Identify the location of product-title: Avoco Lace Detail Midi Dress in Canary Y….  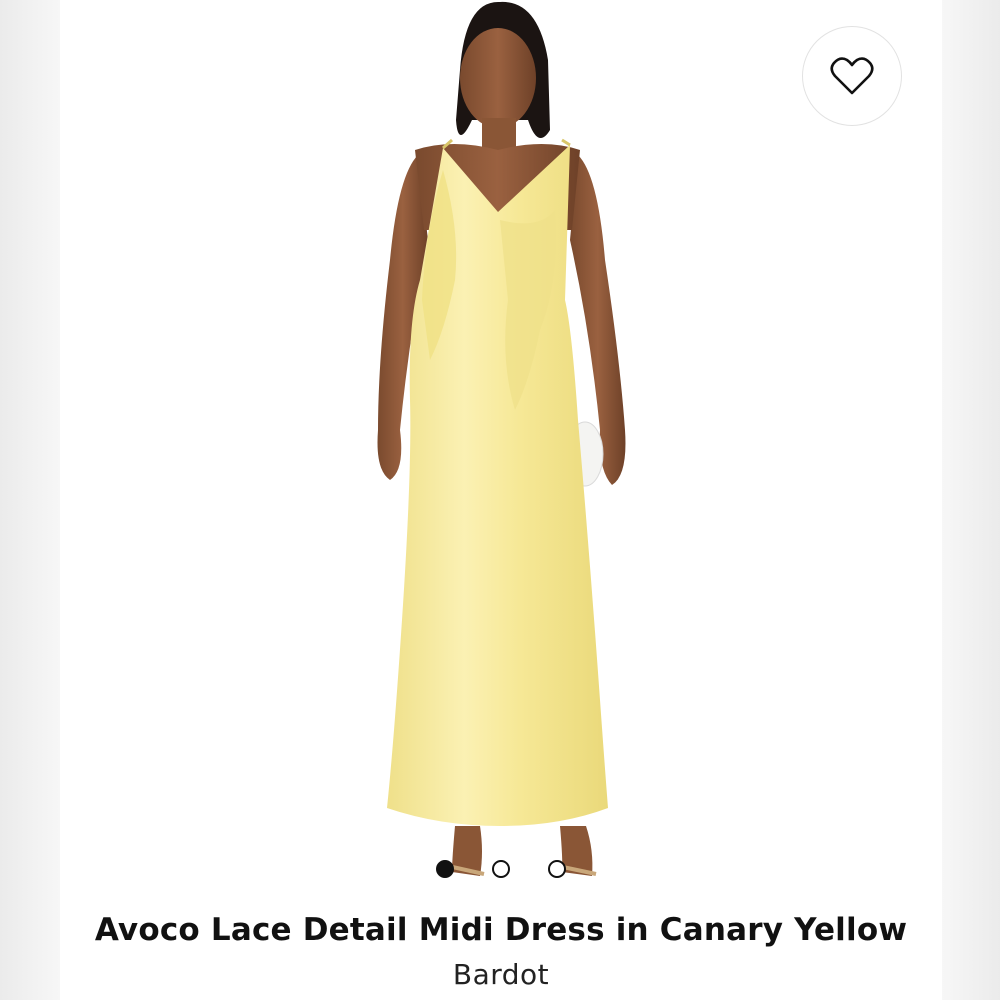
(501, 930).